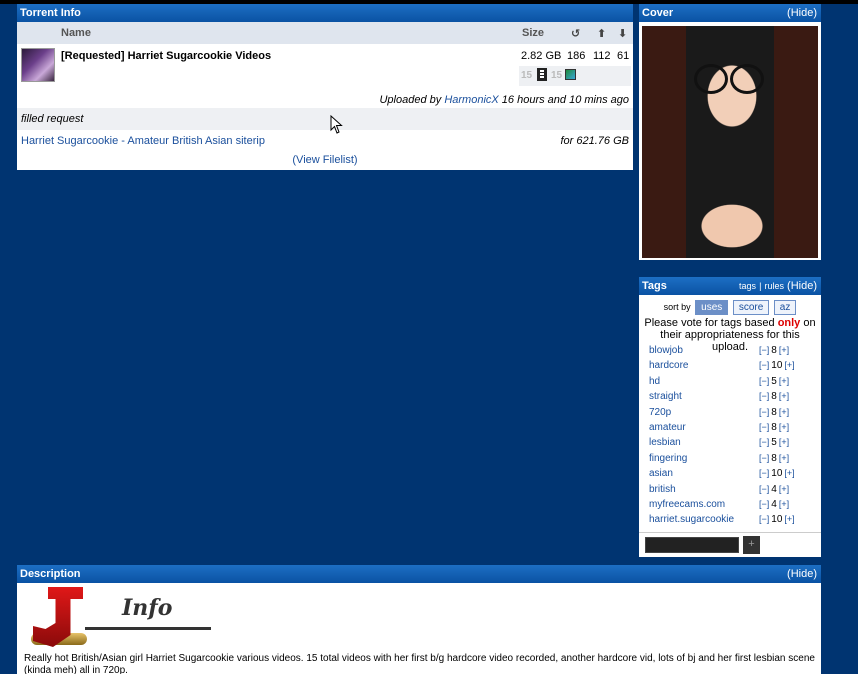  What do you see at coordinates (471, 100) in the screenshot?
I see `uploader-link: HarmonicX` at bounding box center [471, 100].